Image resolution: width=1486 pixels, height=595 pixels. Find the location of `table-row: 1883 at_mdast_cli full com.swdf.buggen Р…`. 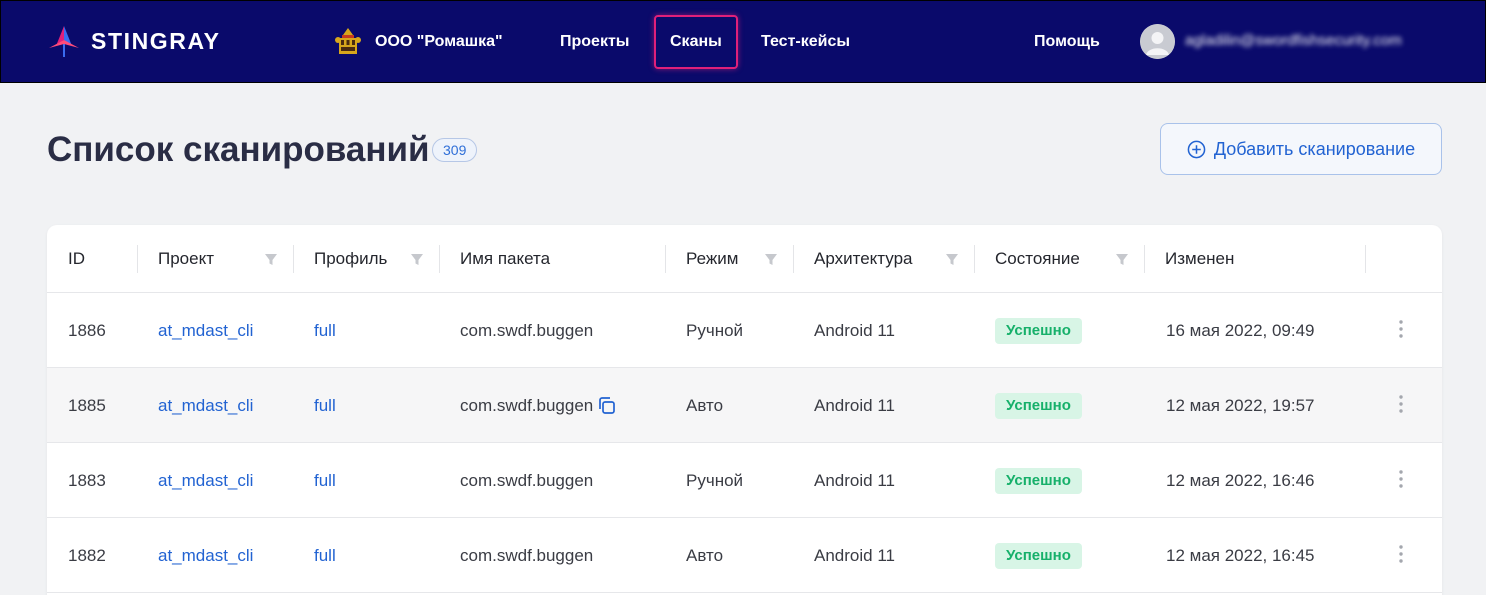

table-row: 1883 at_mdast_cli full com.swdf.buggen Р… is located at coordinates (744, 480).